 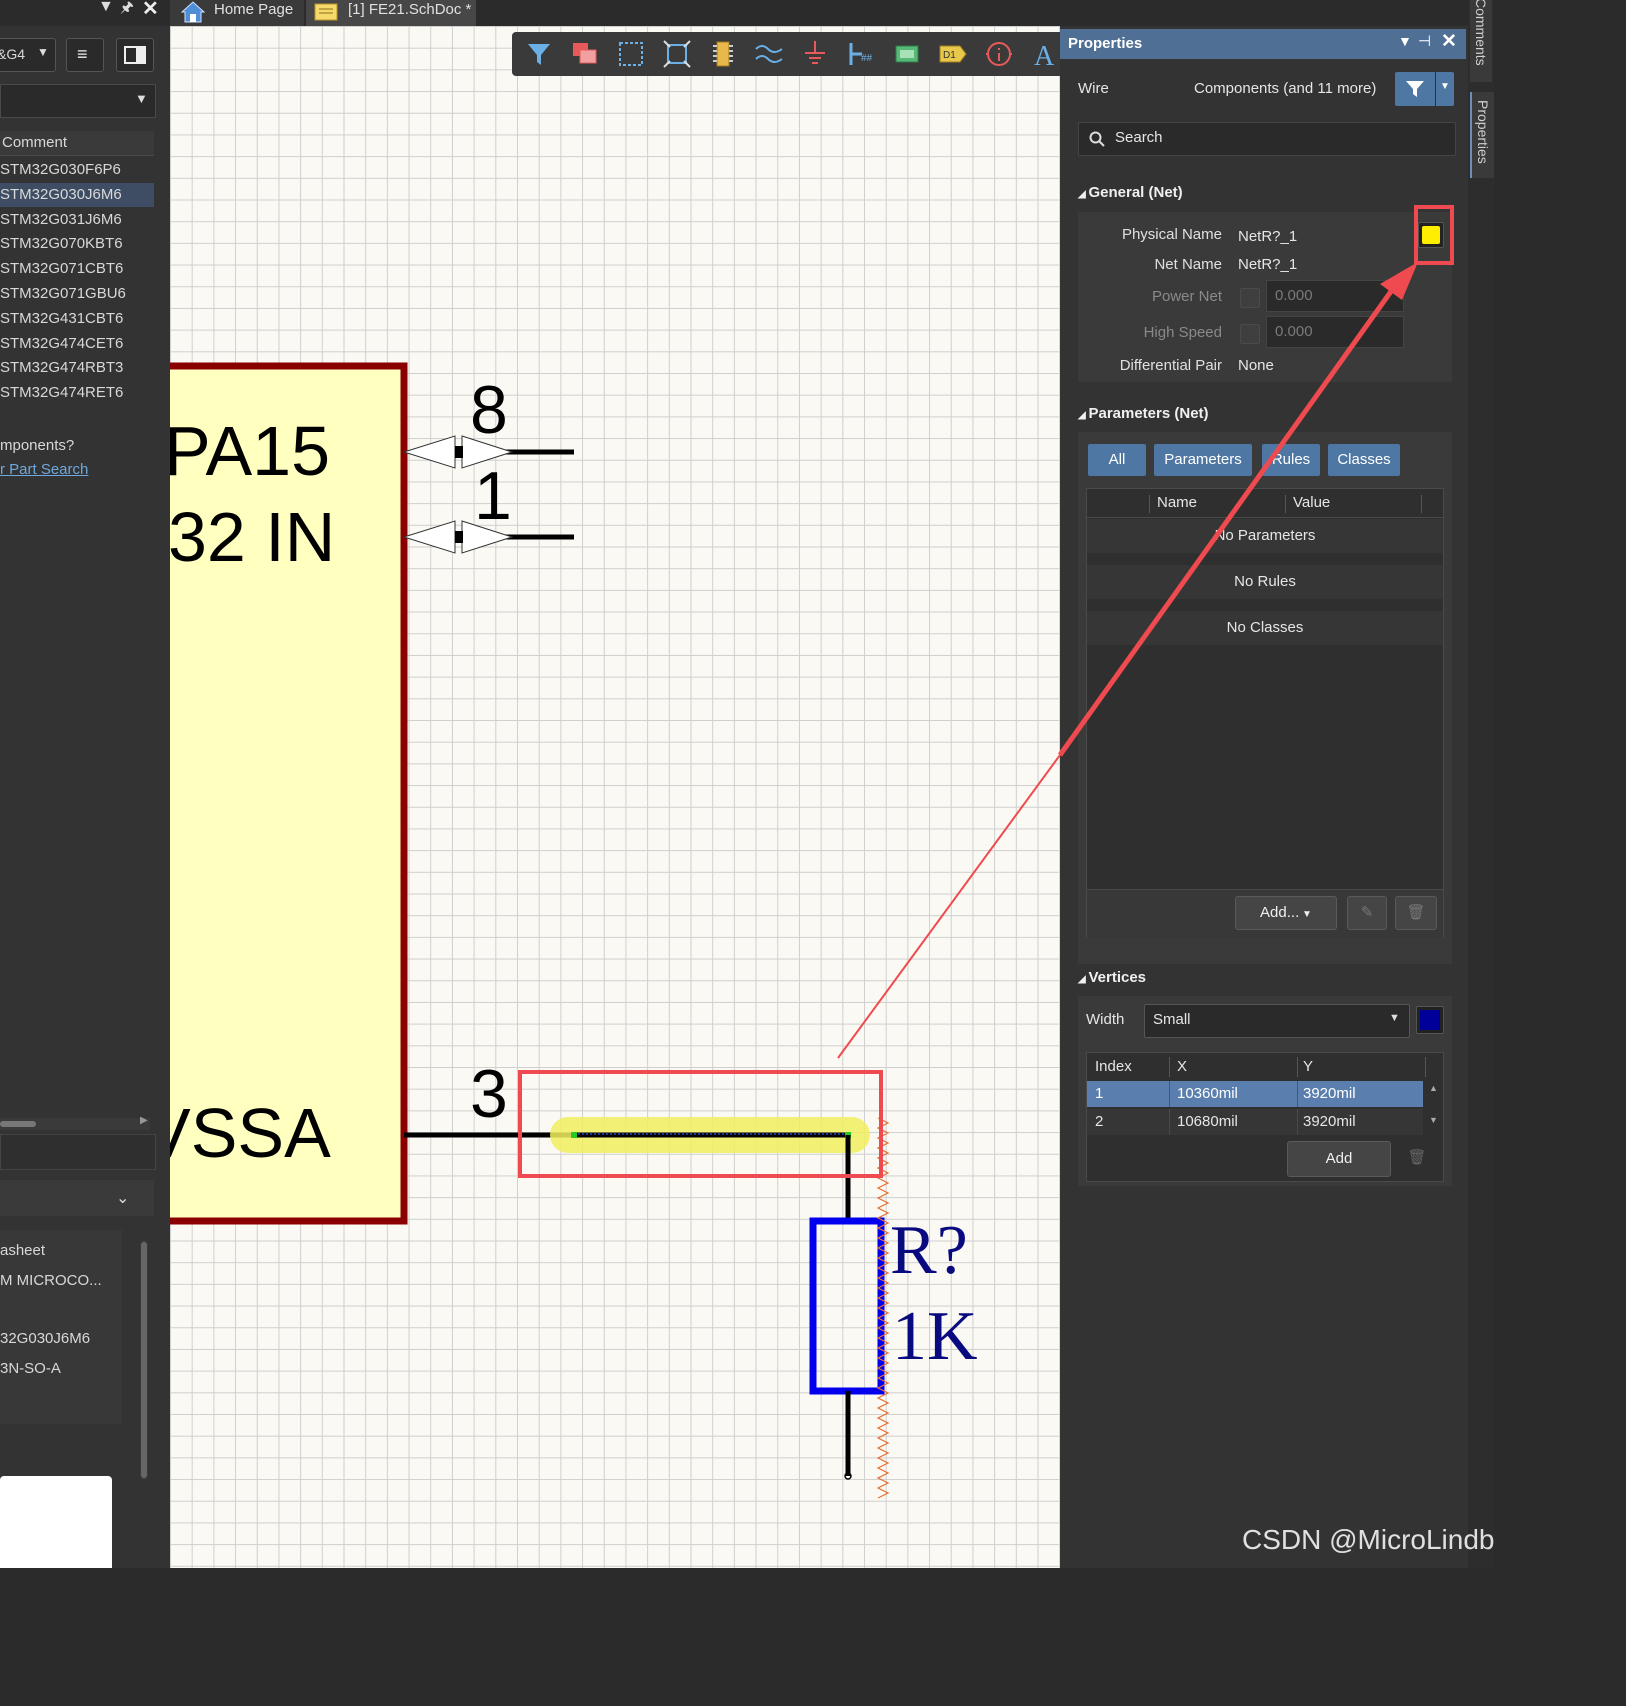 What do you see at coordinates (929, 1251) in the screenshot?
I see `resistor-designator: R?` at bounding box center [929, 1251].